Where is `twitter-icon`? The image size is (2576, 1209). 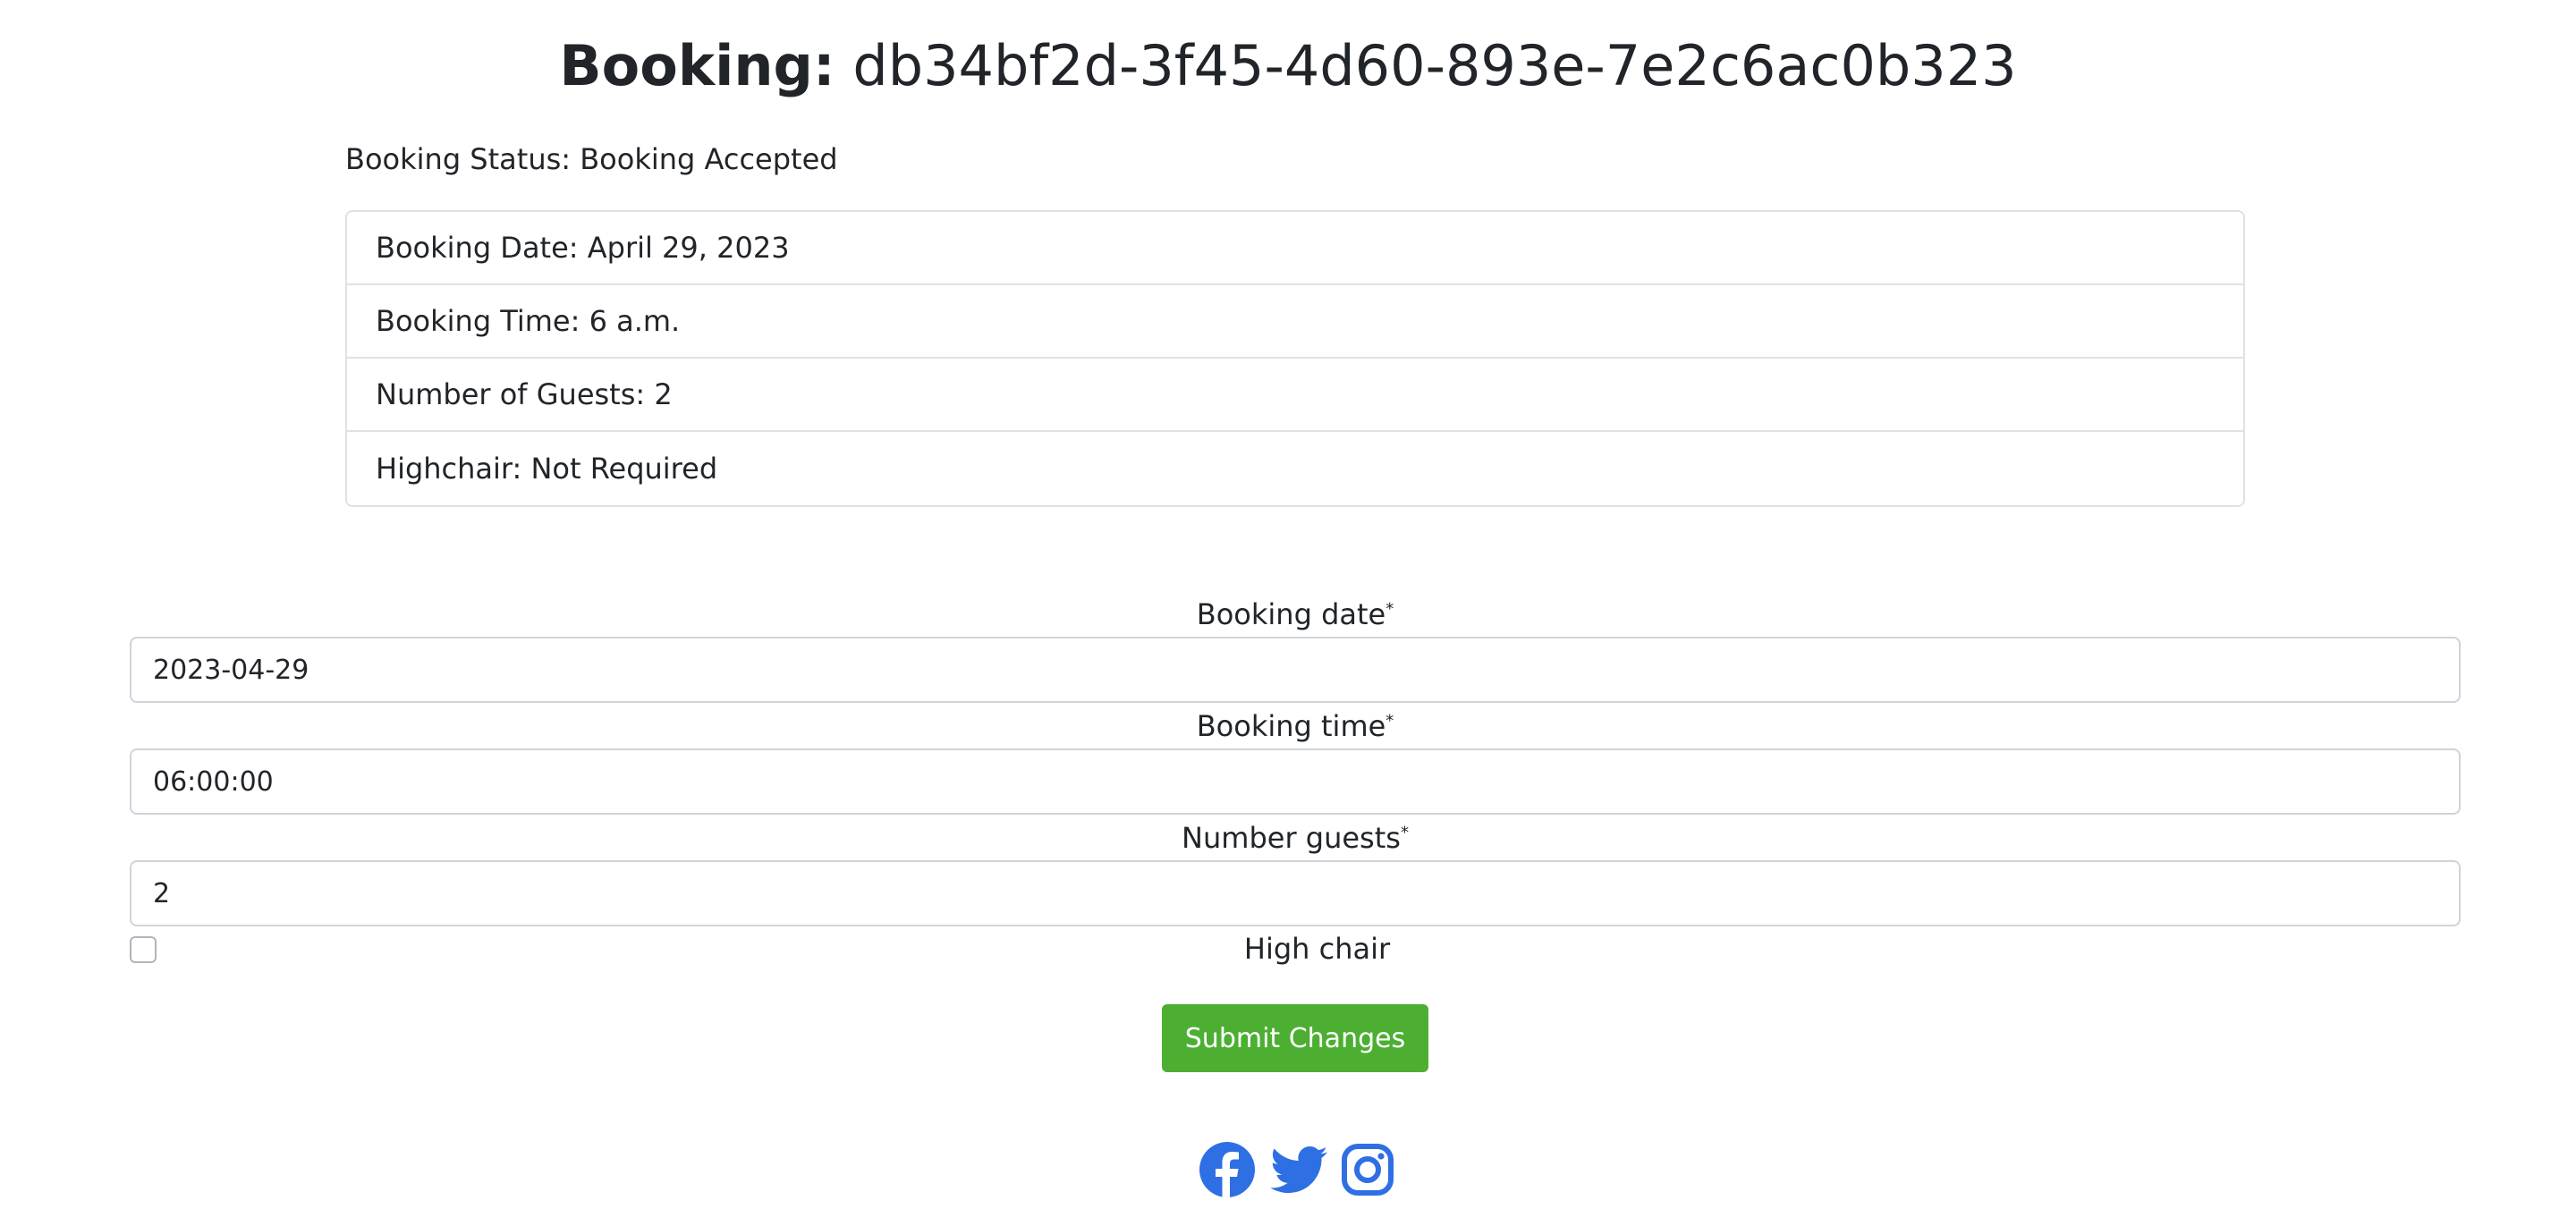
twitter-icon is located at coordinates (1298, 1169).